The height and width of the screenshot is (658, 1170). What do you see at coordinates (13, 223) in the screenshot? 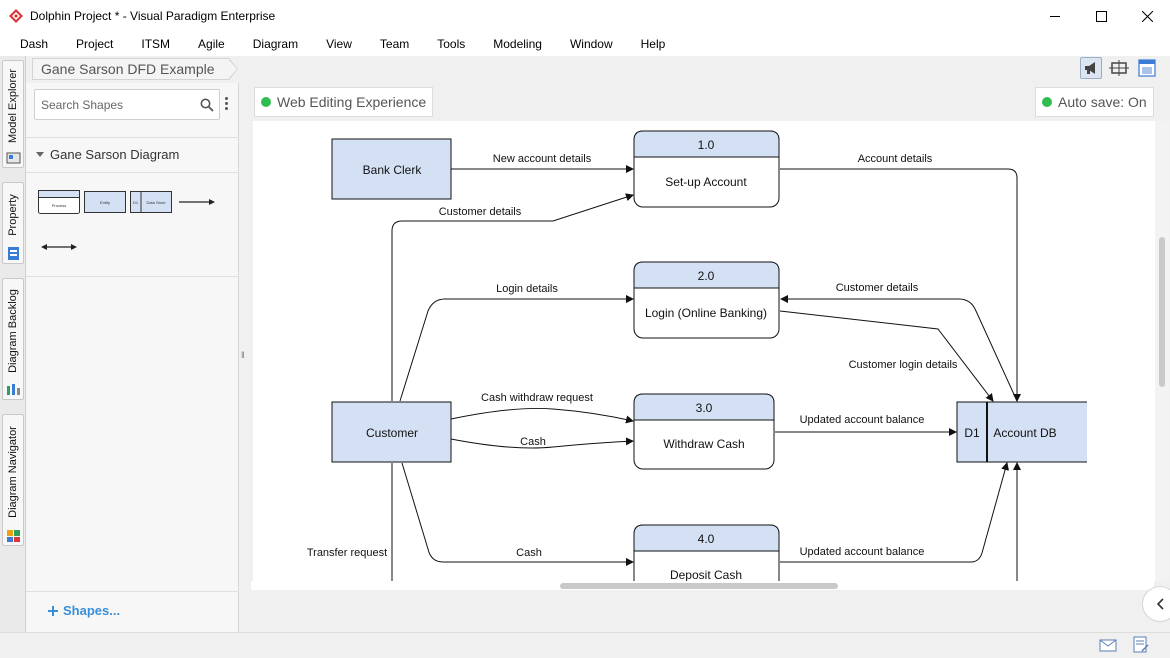
I see `tab-property: Property` at bounding box center [13, 223].